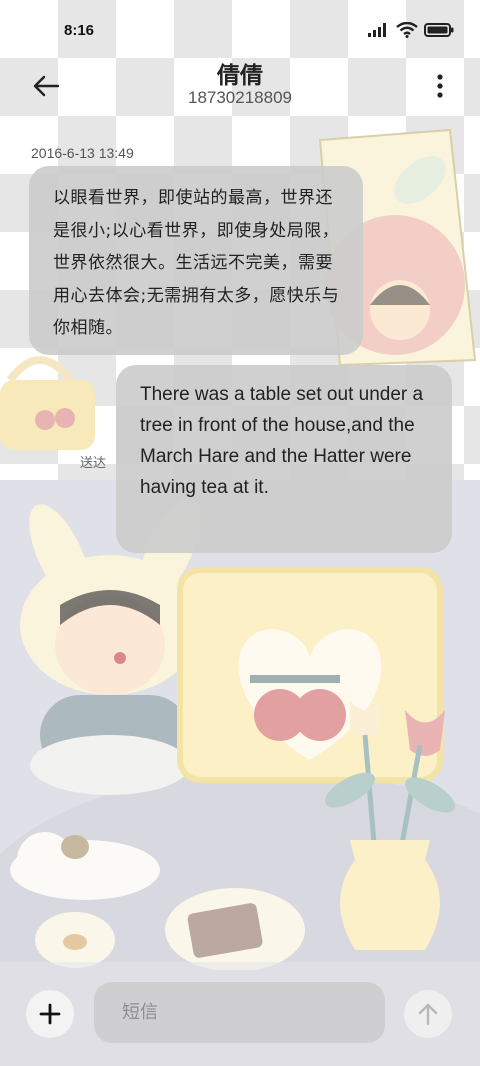 The height and width of the screenshot is (1066, 480). I want to click on message-composer, so click(240, 1014).